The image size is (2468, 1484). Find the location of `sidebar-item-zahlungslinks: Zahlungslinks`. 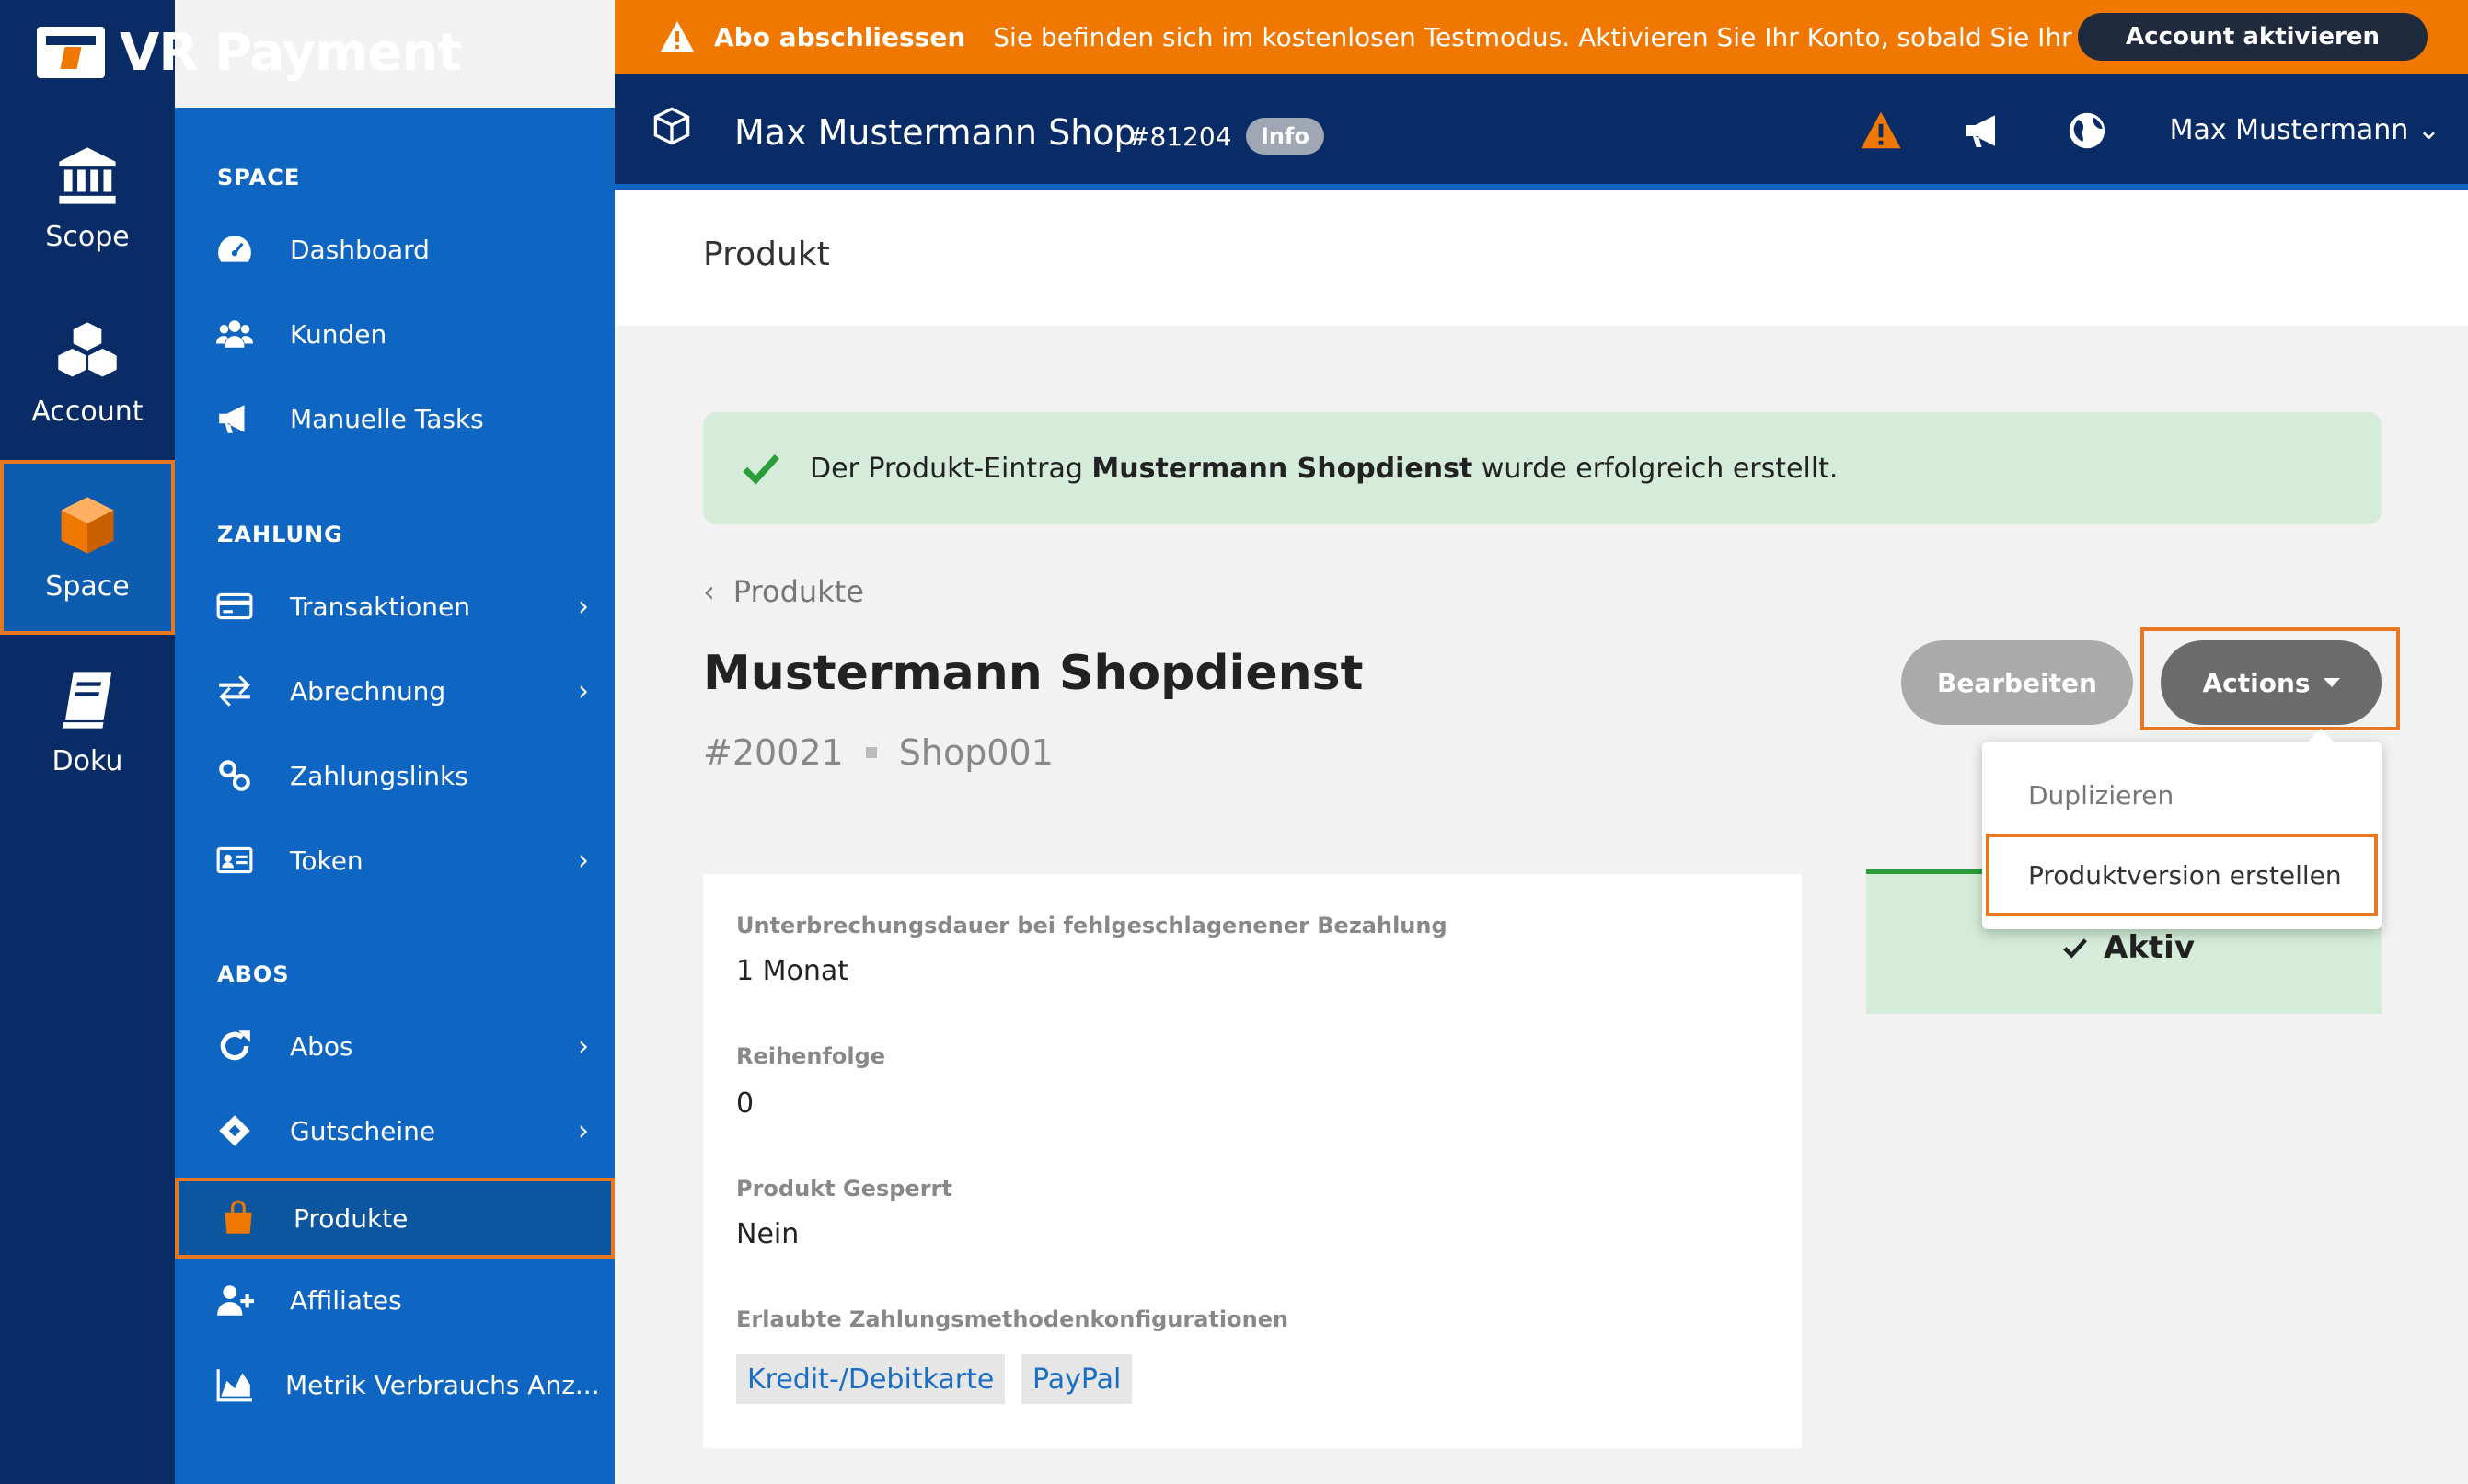

sidebar-item-zahlungslinks: Zahlungslinks is located at coordinates (395, 775).